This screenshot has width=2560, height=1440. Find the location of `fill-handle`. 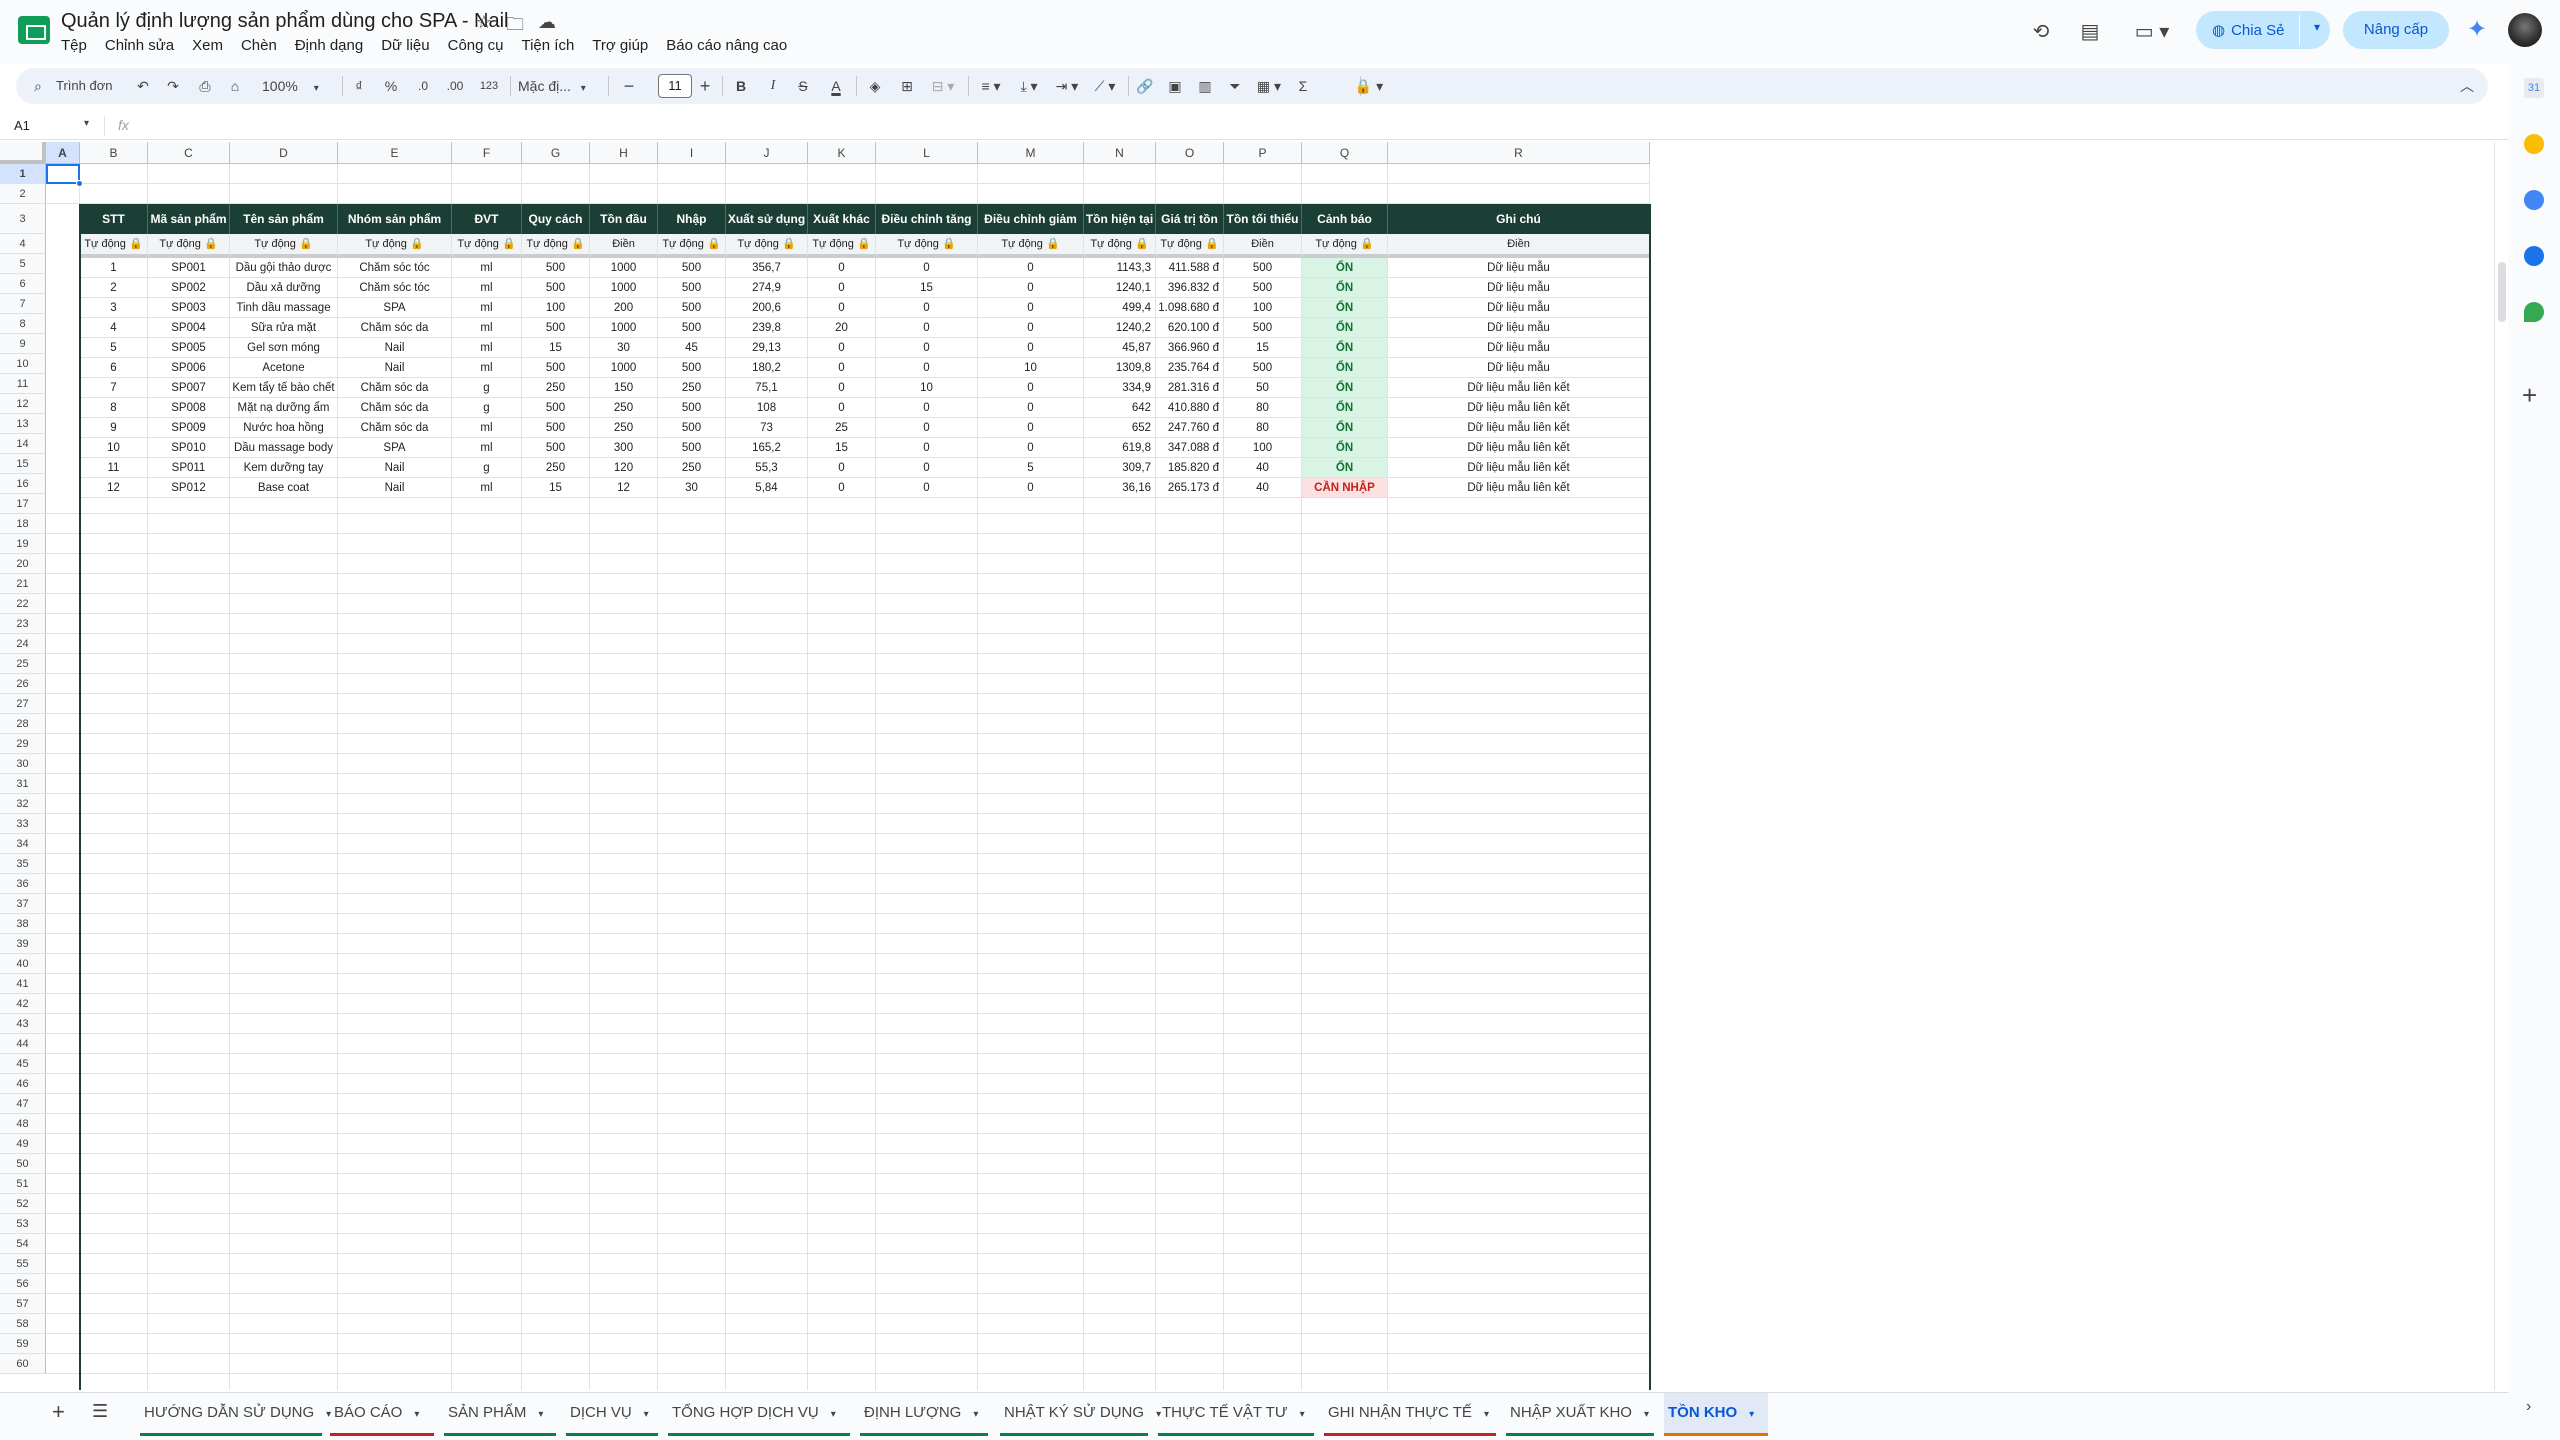

fill-handle is located at coordinates (79, 183).